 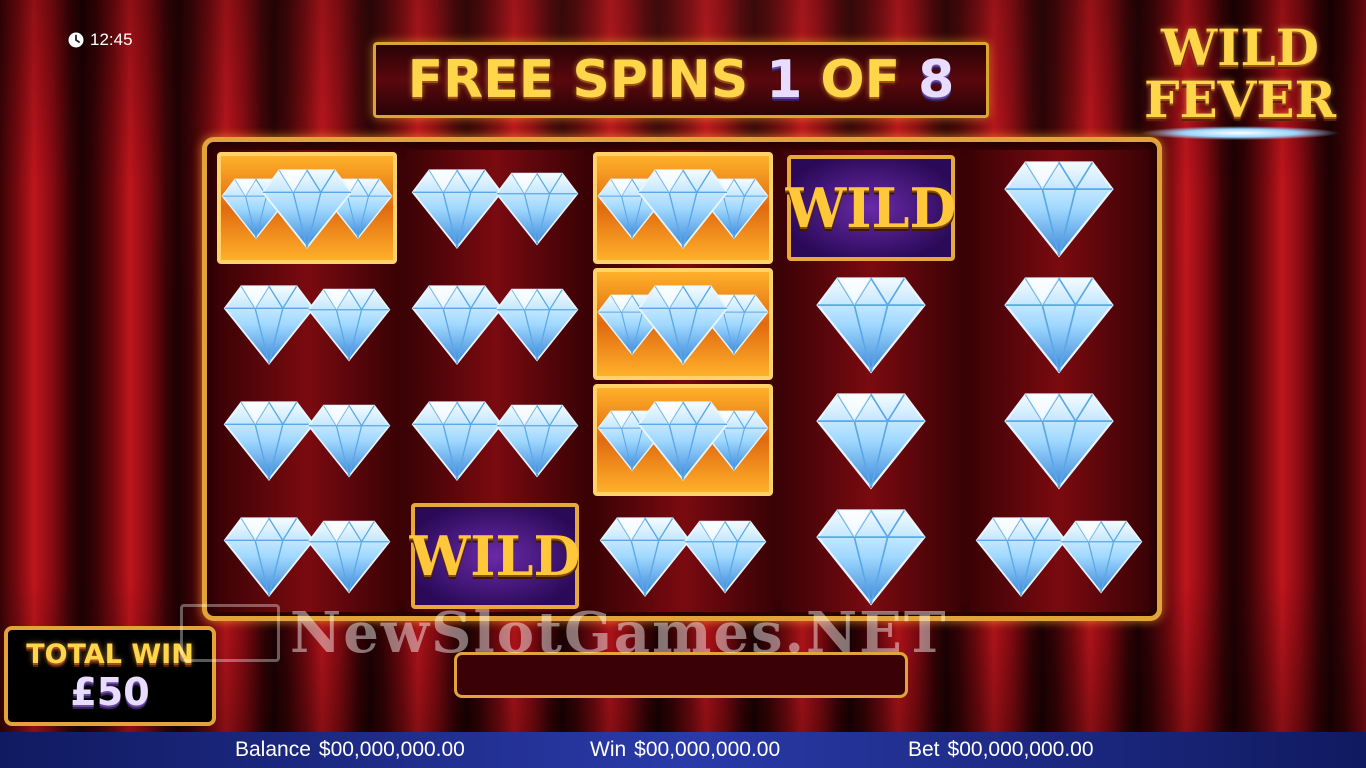 I want to click on total-win-amount: £50, so click(x=110, y=691).